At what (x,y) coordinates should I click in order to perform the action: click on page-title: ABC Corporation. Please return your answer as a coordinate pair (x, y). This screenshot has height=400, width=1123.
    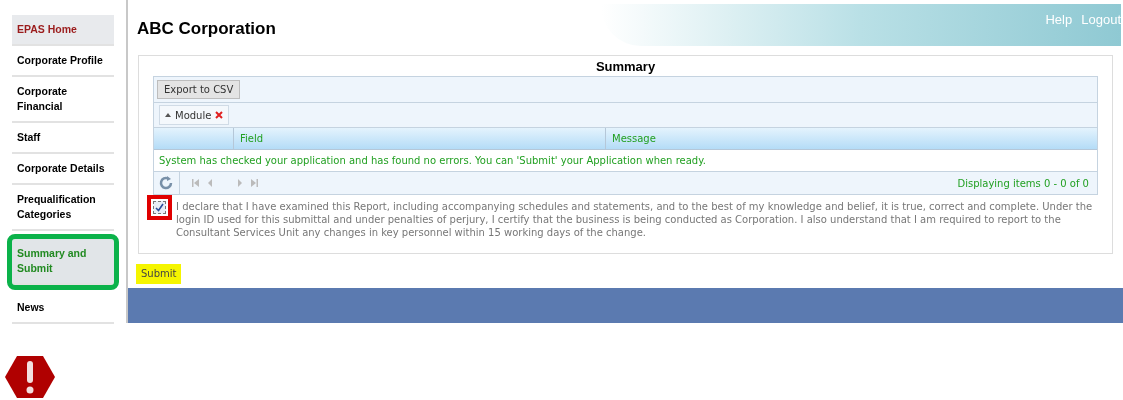
    Looking at the image, I should click on (206, 29).